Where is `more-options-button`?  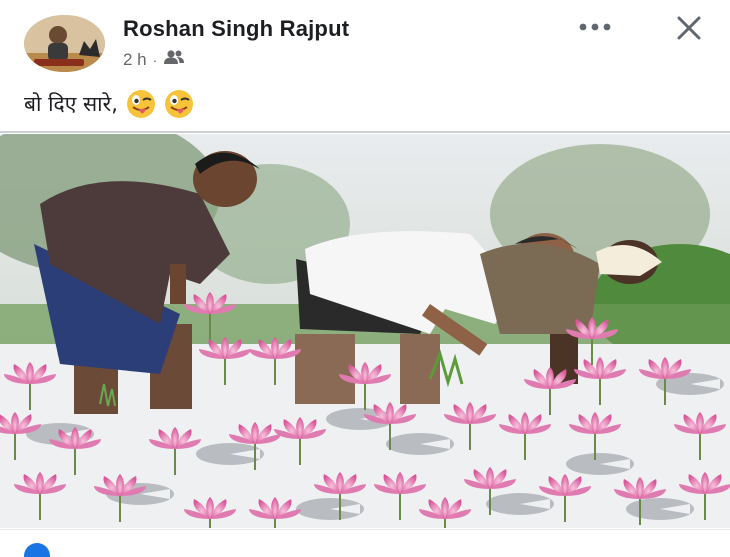 more-options-button is located at coordinates (595, 27).